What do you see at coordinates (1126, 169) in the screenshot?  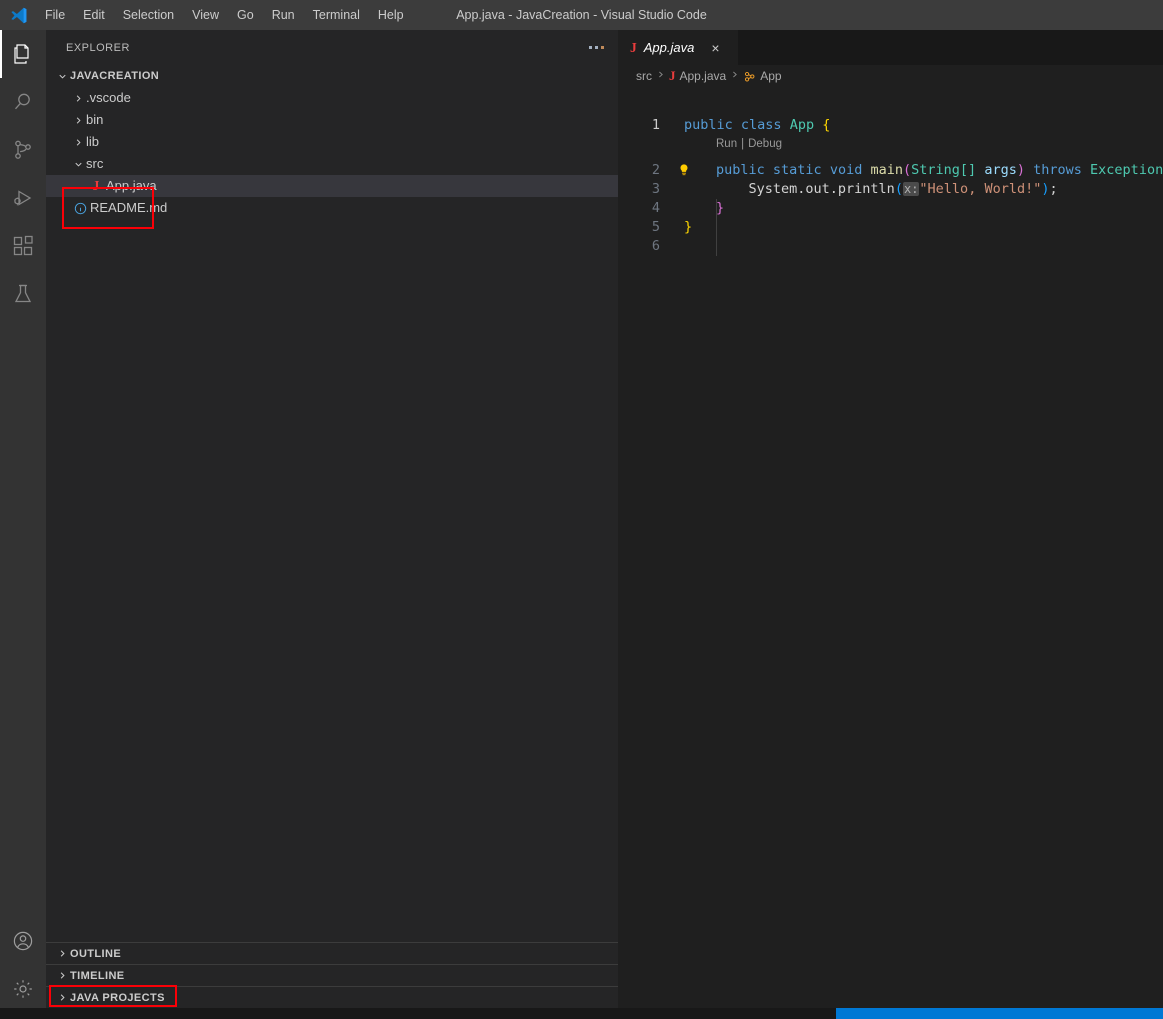 I see `code-token-type: Exception` at bounding box center [1126, 169].